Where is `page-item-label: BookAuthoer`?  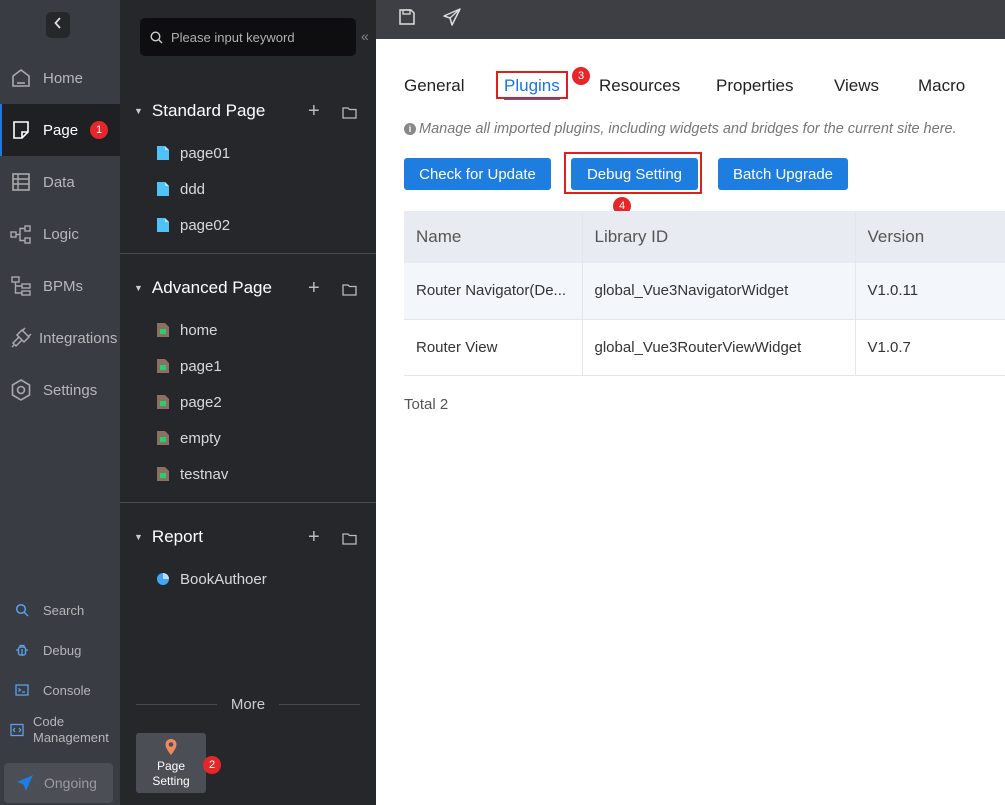
page-item-label: BookAuthoer is located at coordinates (223, 579).